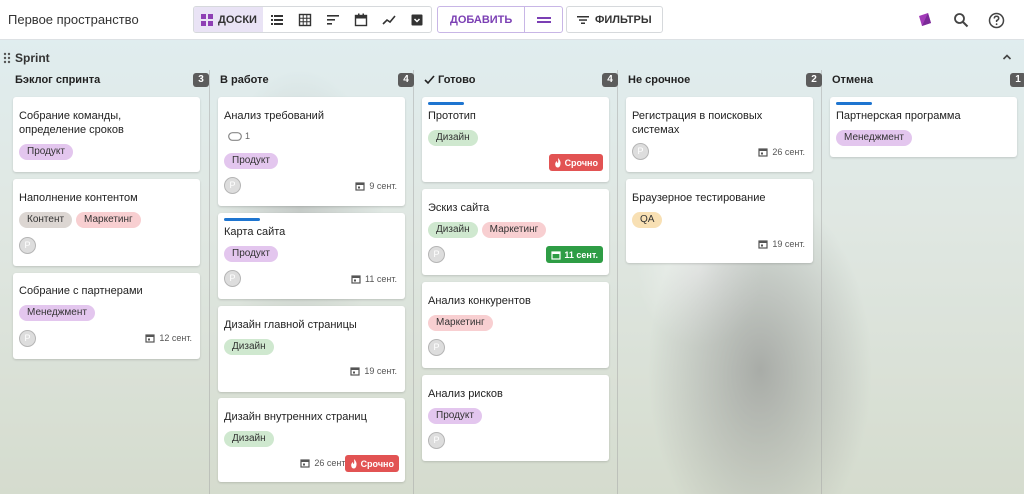 This screenshot has width=1024, height=494. I want to click on calendar-icon, so click(150, 338).